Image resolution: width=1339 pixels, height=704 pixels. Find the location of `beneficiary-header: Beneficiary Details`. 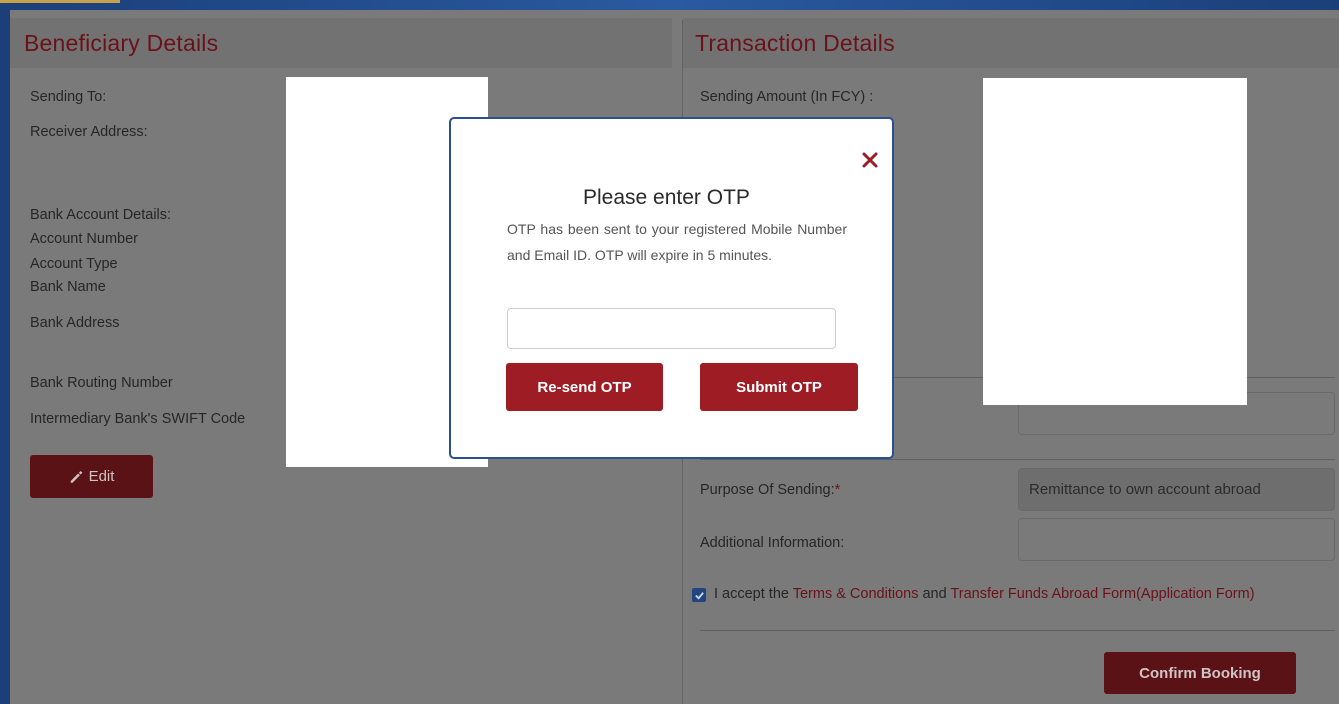

beneficiary-header: Beneficiary Details is located at coordinates (341, 43).